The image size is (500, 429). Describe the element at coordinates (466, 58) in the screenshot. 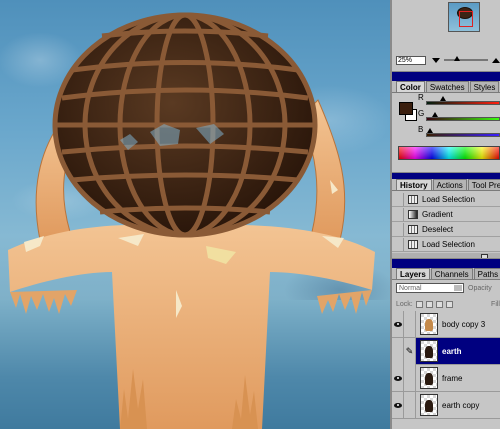

I see `zoom-slider` at that location.